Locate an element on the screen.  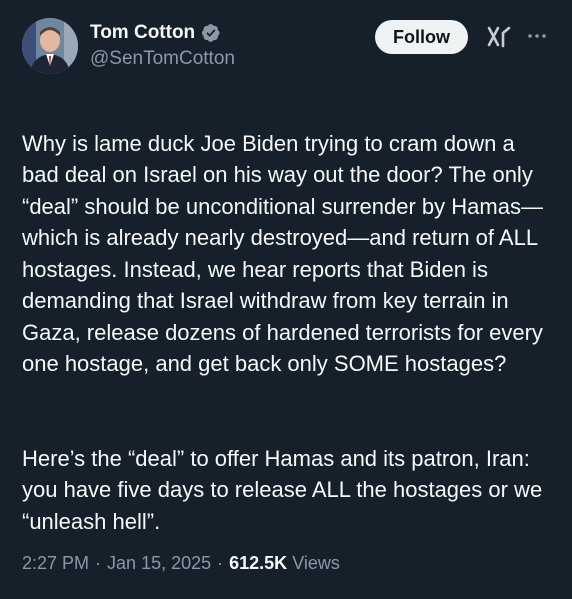
views-count: 612.5K is located at coordinates (258, 563).